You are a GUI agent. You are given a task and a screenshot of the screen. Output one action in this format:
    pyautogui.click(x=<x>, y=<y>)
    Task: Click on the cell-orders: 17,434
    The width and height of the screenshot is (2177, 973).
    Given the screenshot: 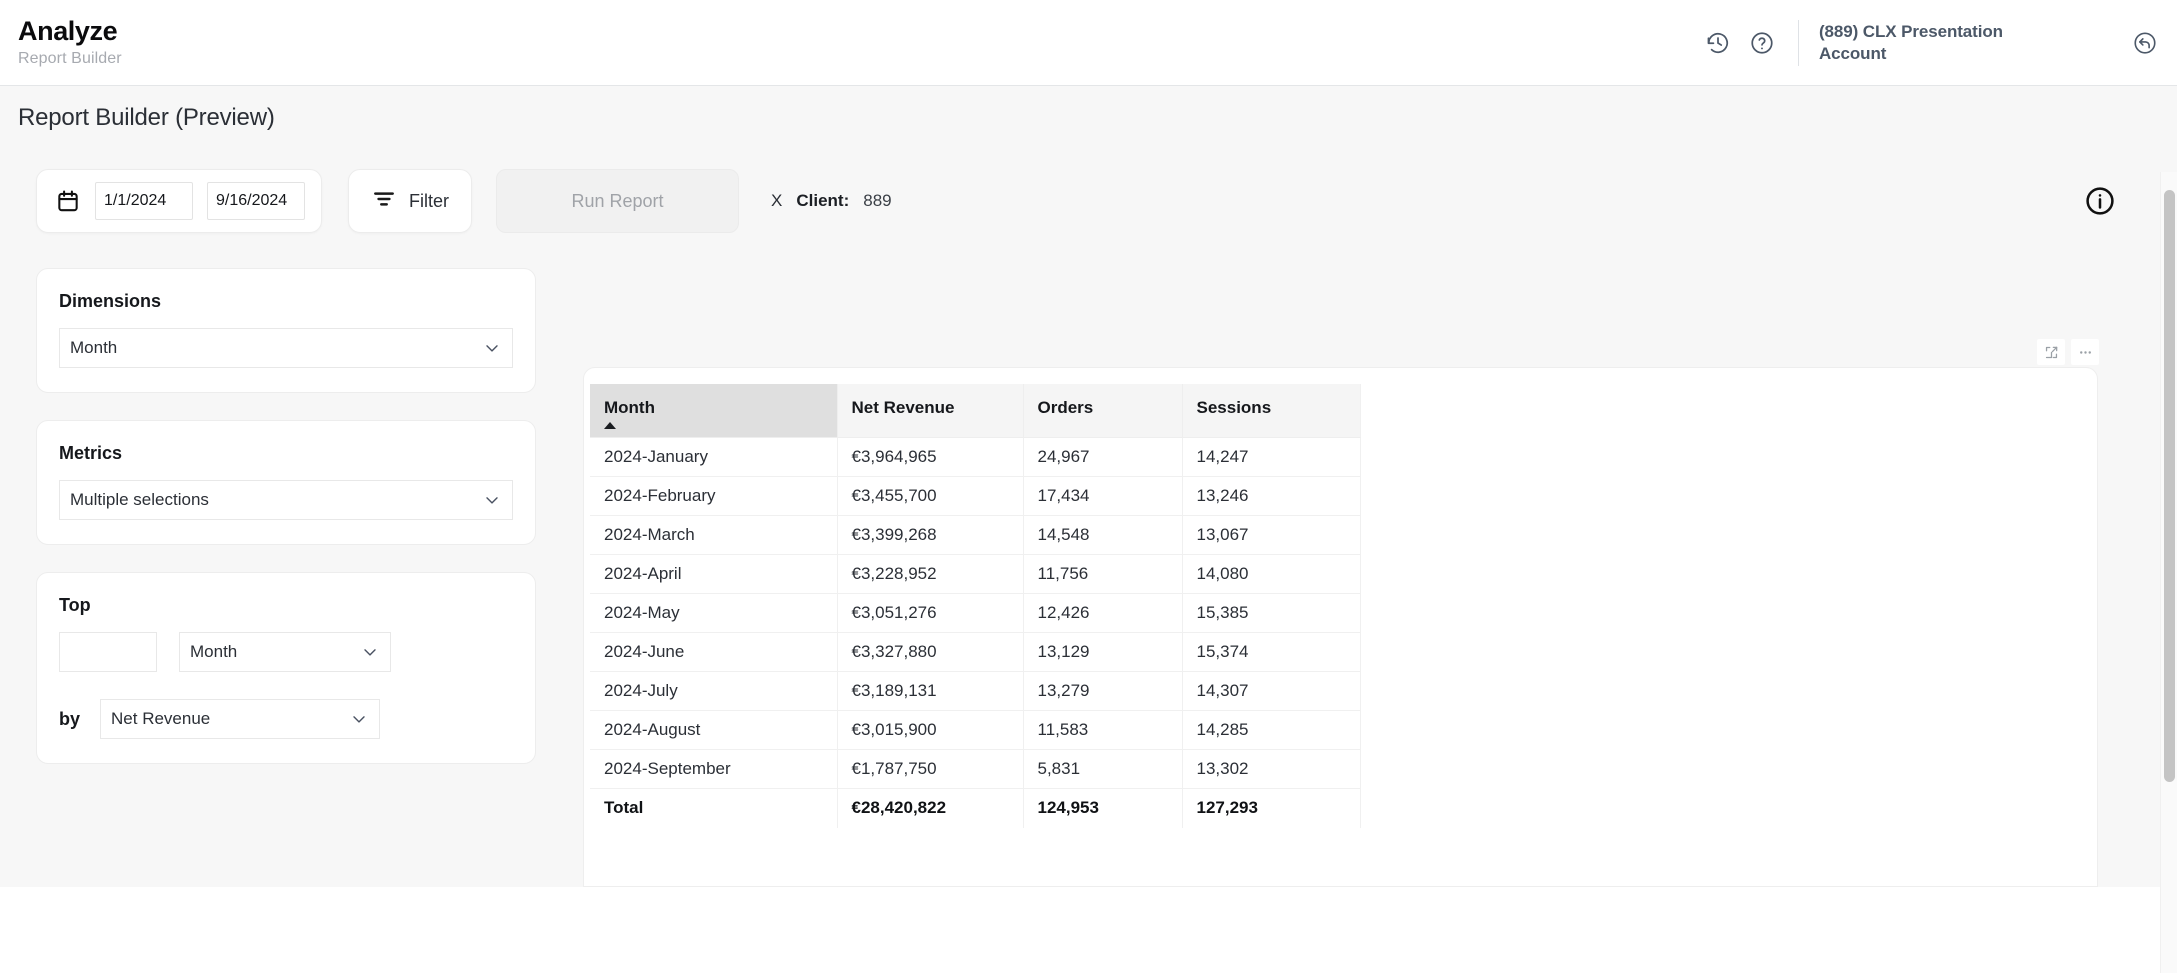 What is the action you would take?
    pyautogui.click(x=1103, y=496)
    